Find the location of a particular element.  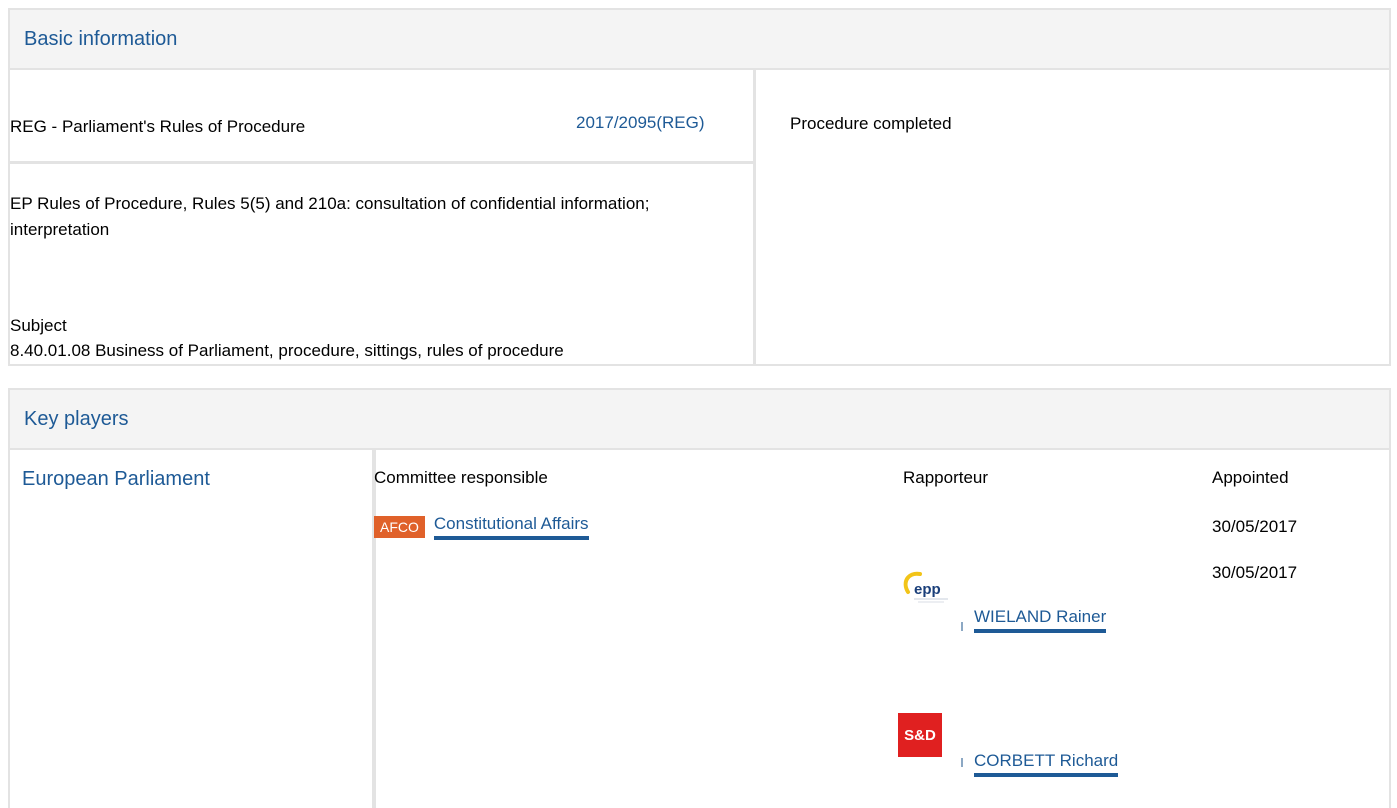

rapporteur-entry: epp WIELAND Rainer is located at coordinates (1038, 603).